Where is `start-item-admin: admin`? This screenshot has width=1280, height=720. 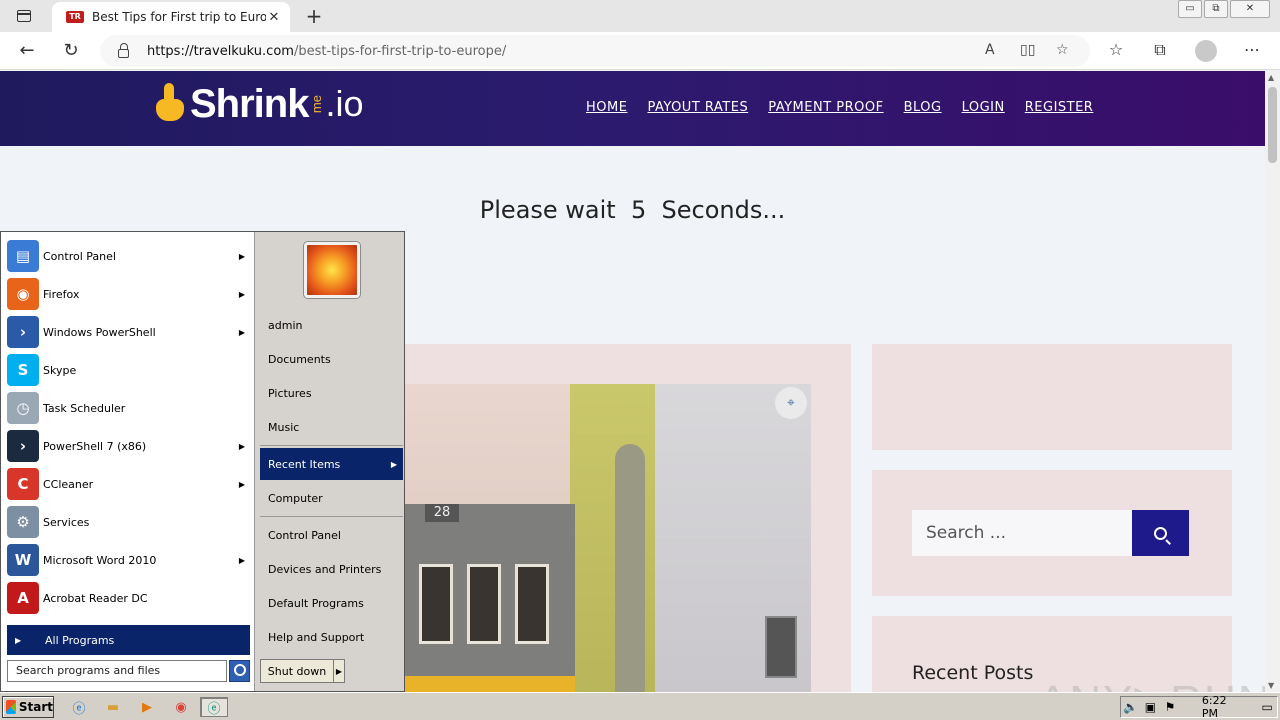 start-item-admin: admin is located at coordinates (331, 325).